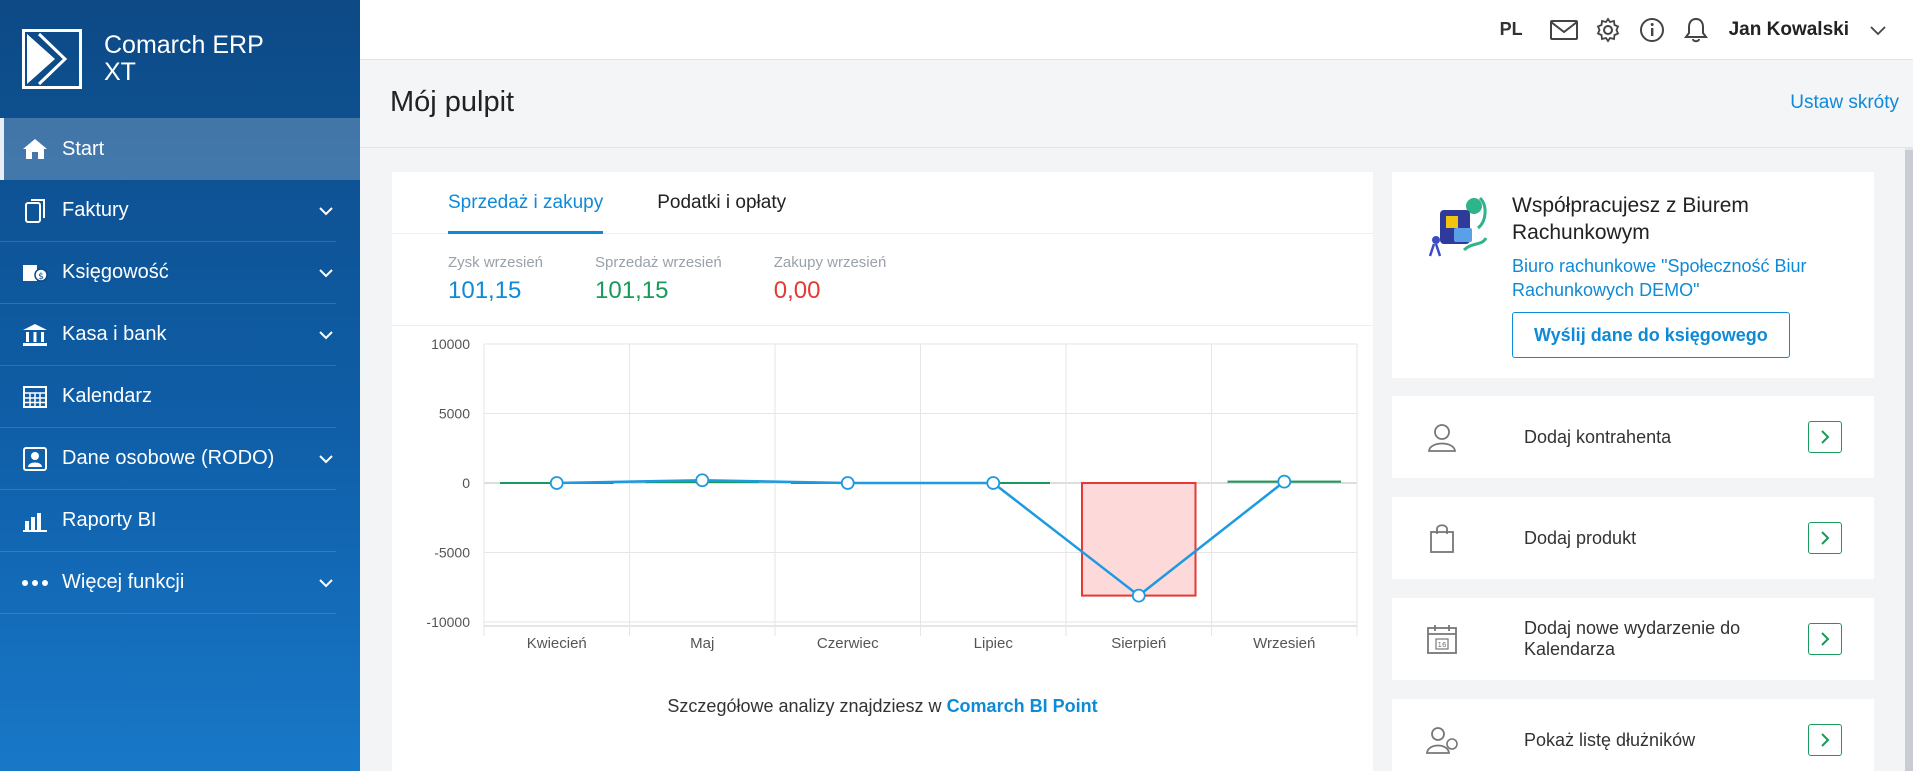 The width and height of the screenshot is (1913, 771). I want to click on sidebar-item-kalendarz: Kalendarz, so click(168, 397).